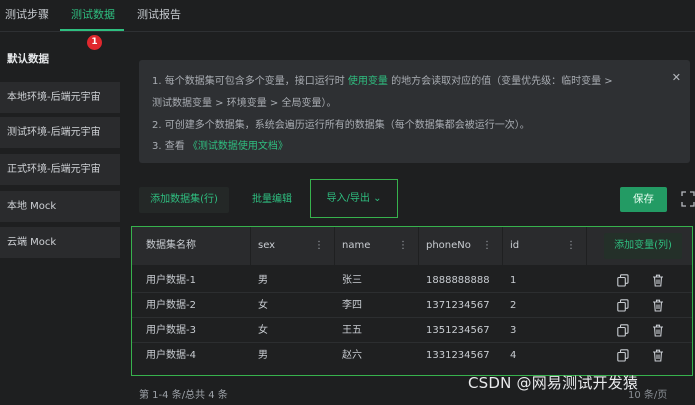  Describe the element at coordinates (643, 199) in the screenshot. I see `save-button: 保存` at that location.